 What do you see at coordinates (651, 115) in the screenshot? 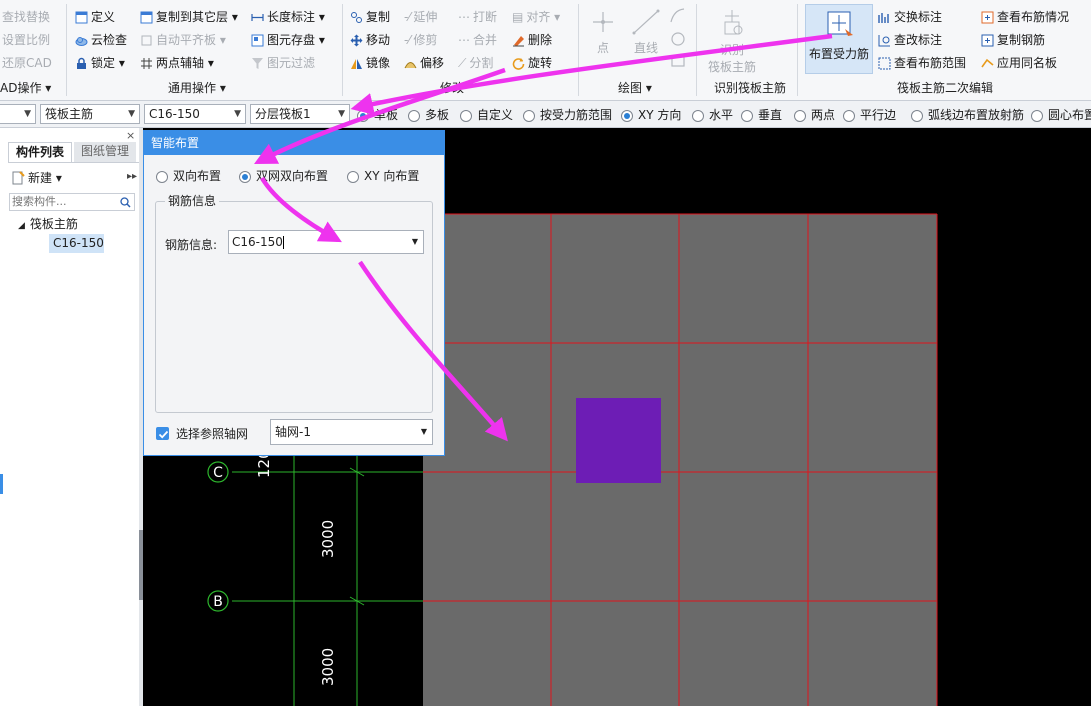
I see `layout-option-5: XY 方向` at bounding box center [651, 115].